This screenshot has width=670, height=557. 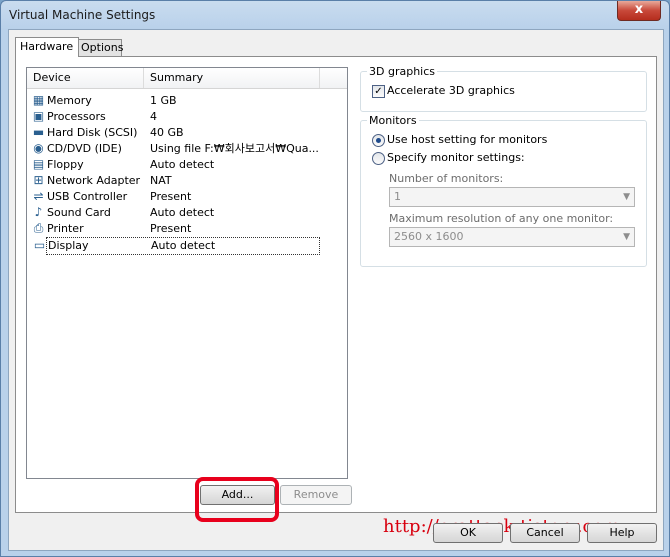 What do you see at coordinates (92, 132) in the screenshot?
I see `device-name: Hard Disk (SCSI)` at bounding box center [92, 132].